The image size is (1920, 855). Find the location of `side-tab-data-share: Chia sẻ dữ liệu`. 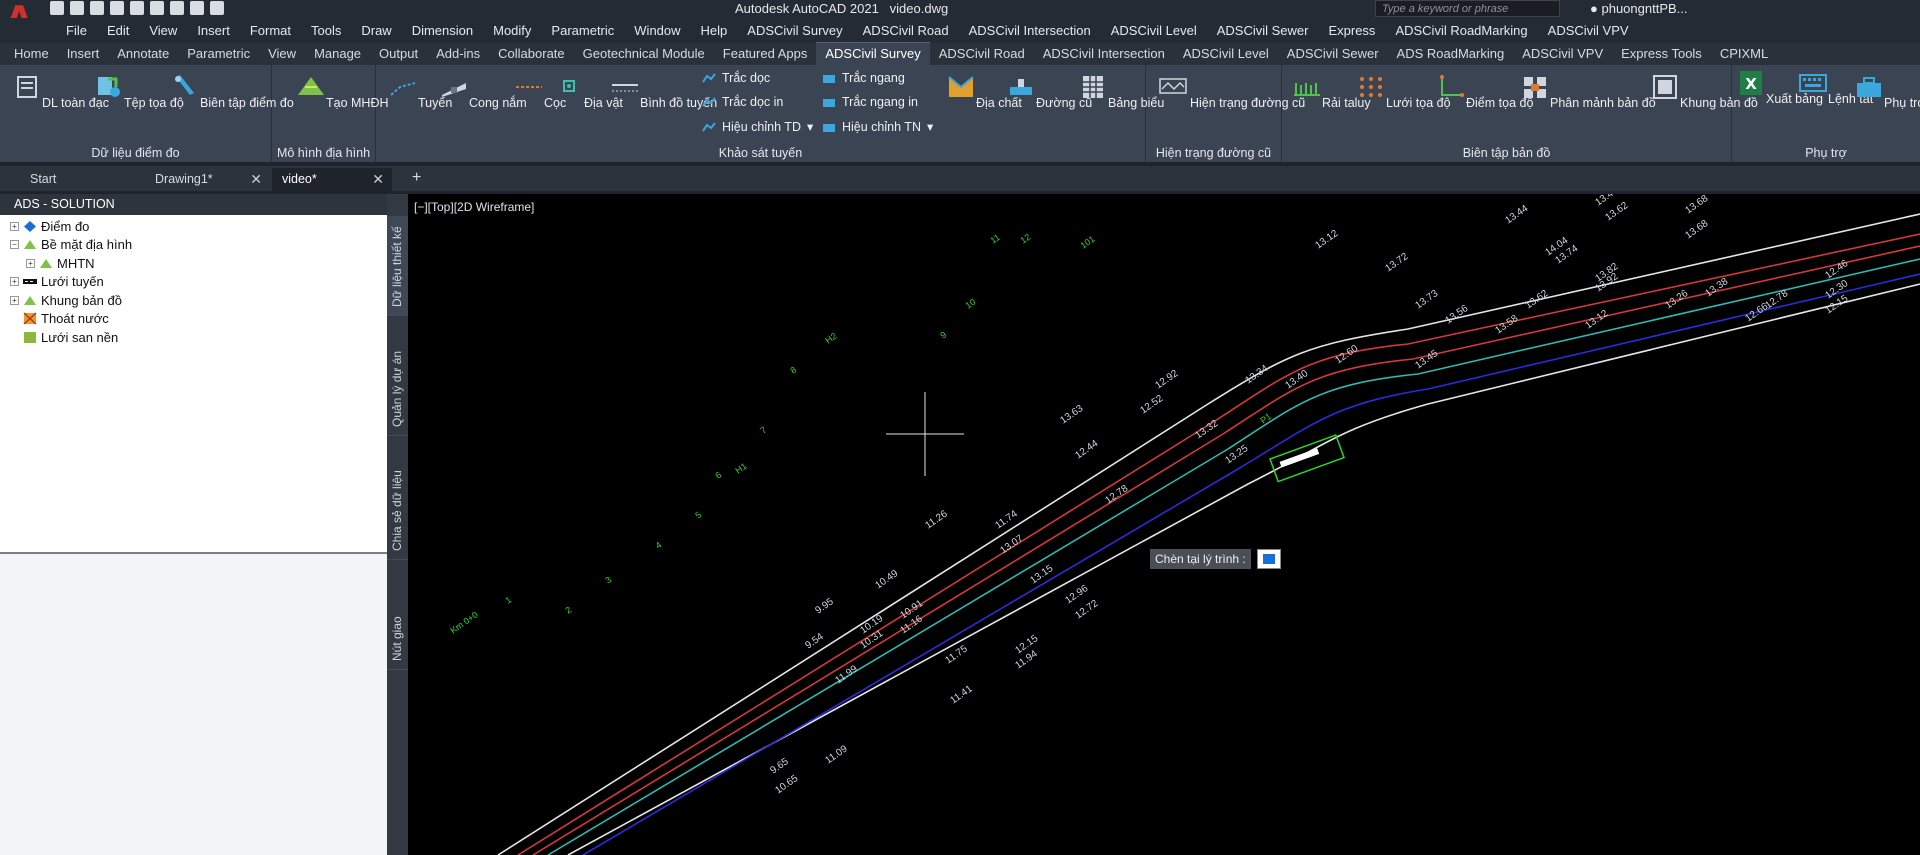

side-tab-data-share: Chia sẻ dữ liệu is located at coordinates (397, 498).